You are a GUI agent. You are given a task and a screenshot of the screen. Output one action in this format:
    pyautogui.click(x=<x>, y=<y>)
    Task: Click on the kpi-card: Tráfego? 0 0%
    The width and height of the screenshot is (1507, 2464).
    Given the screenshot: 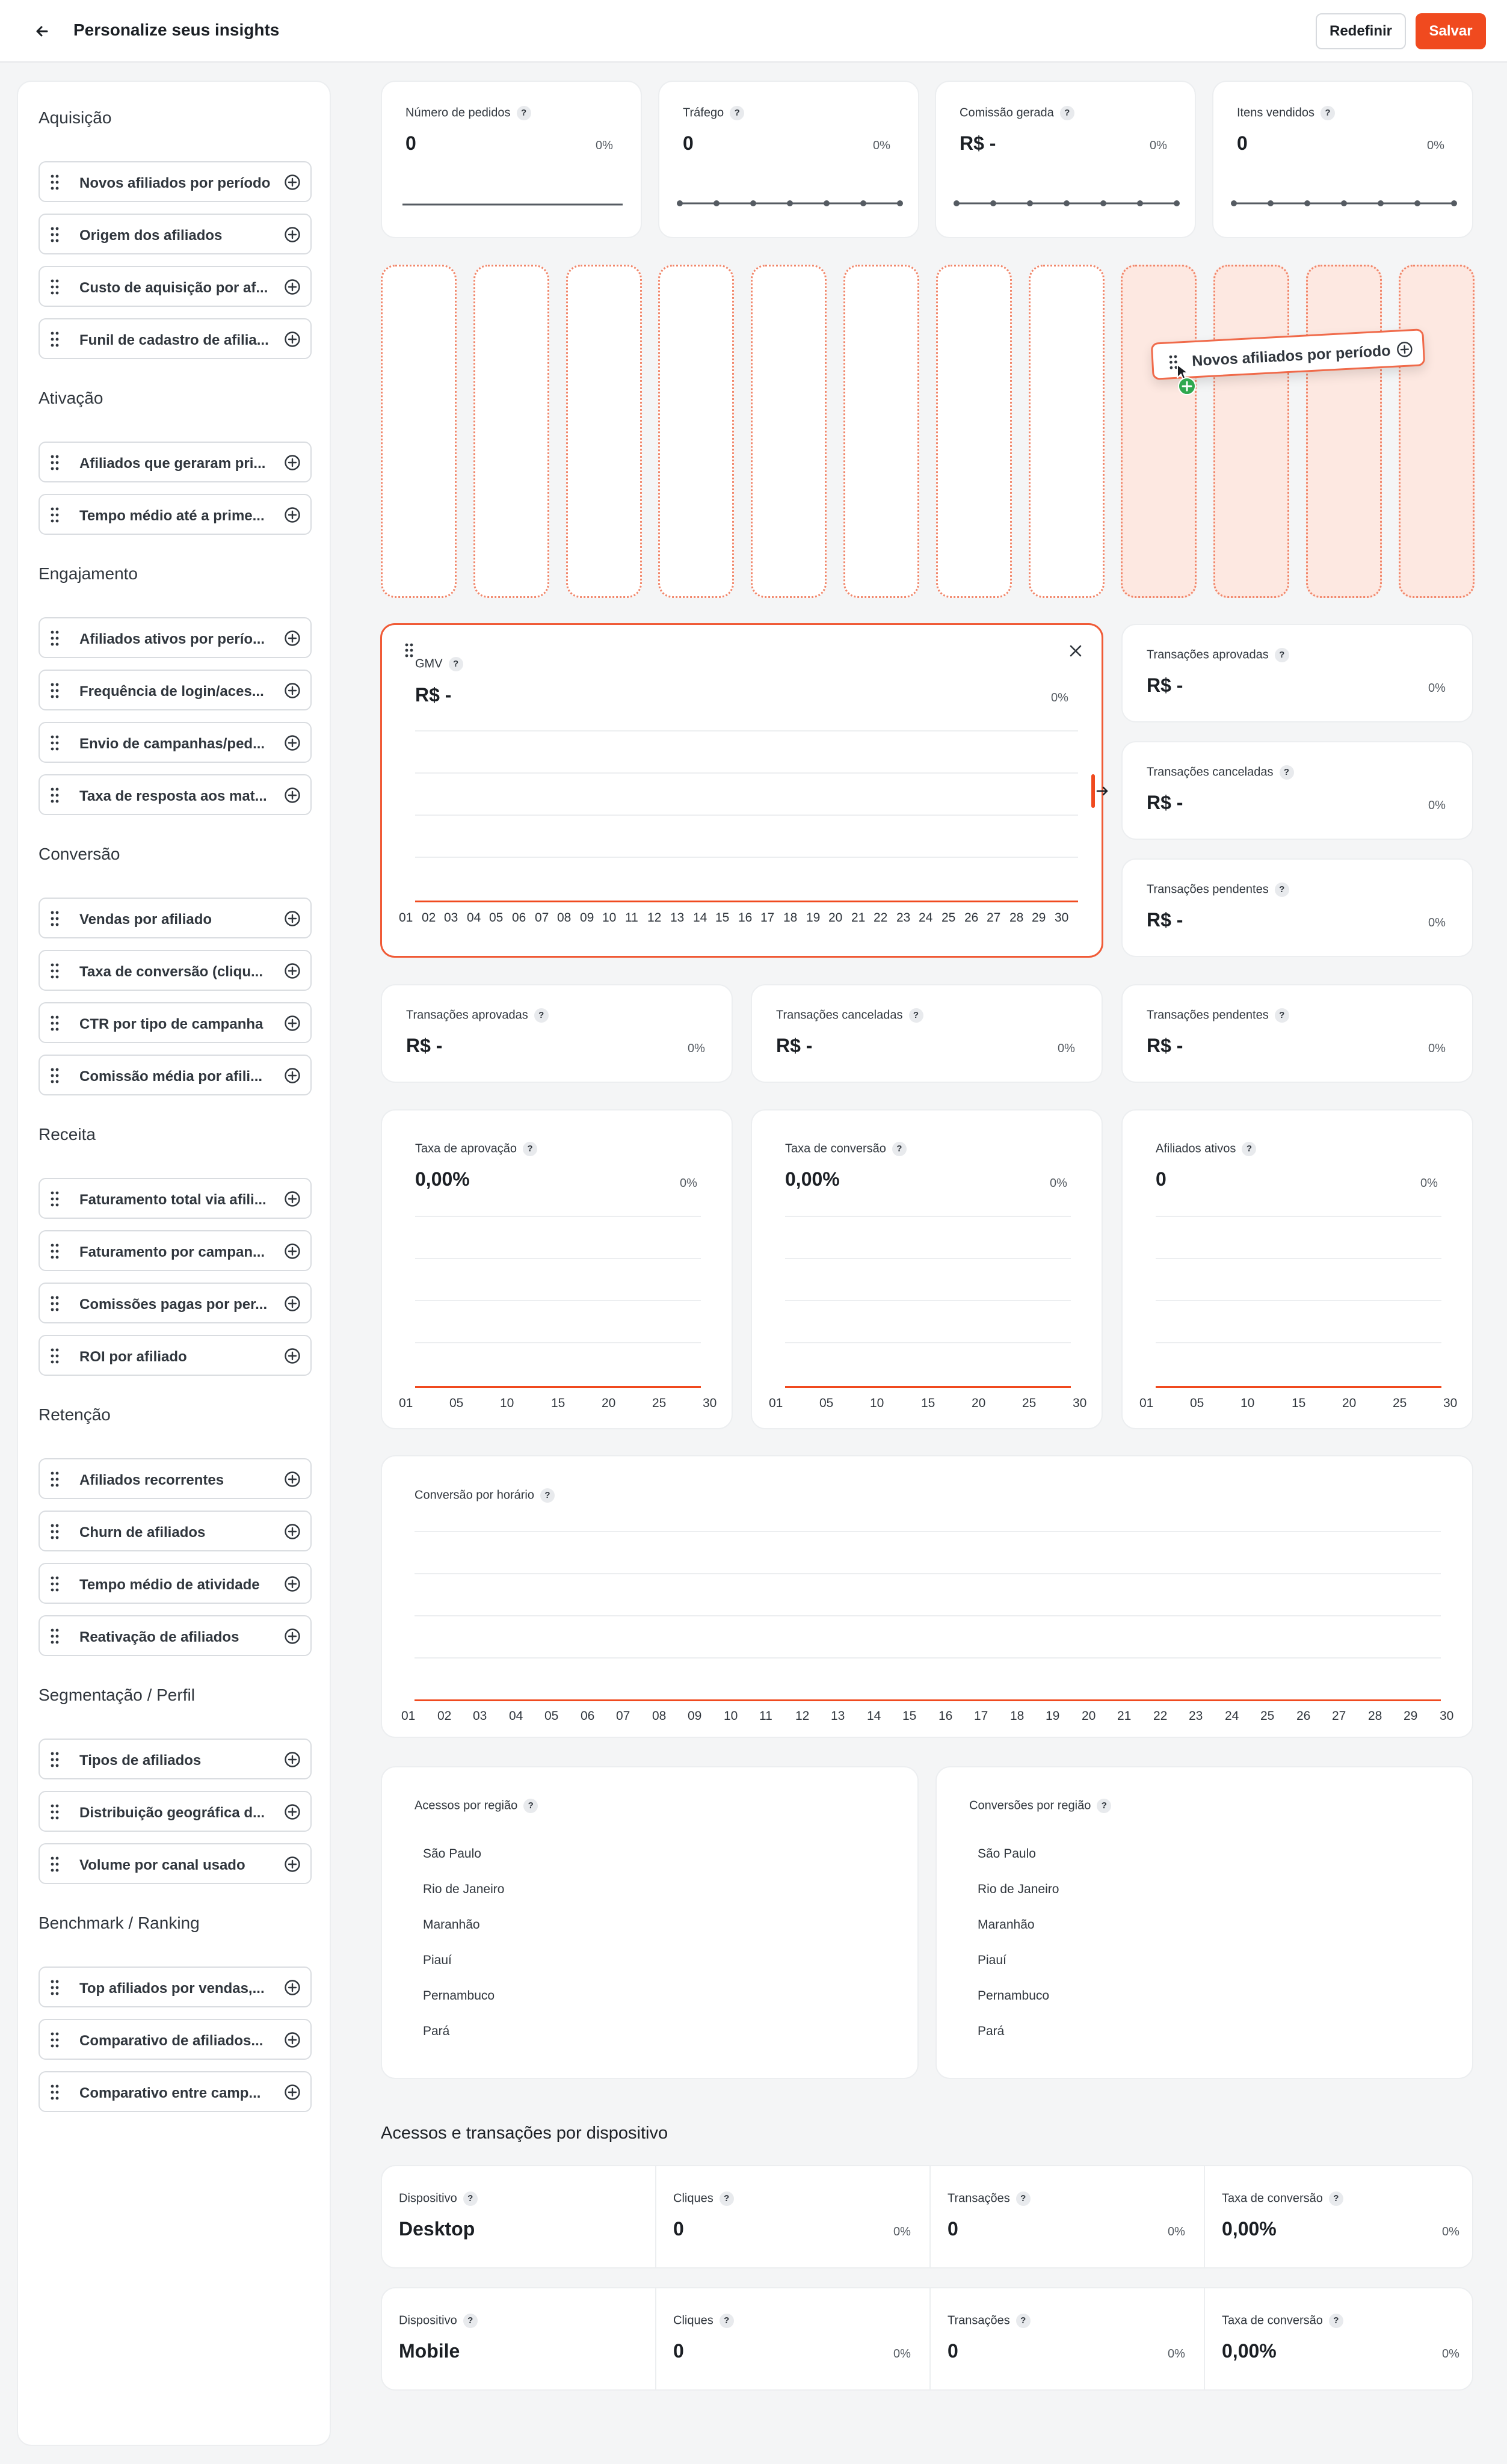 What is the action you would take?
    pyautogui.click(x=788, y=160)
    